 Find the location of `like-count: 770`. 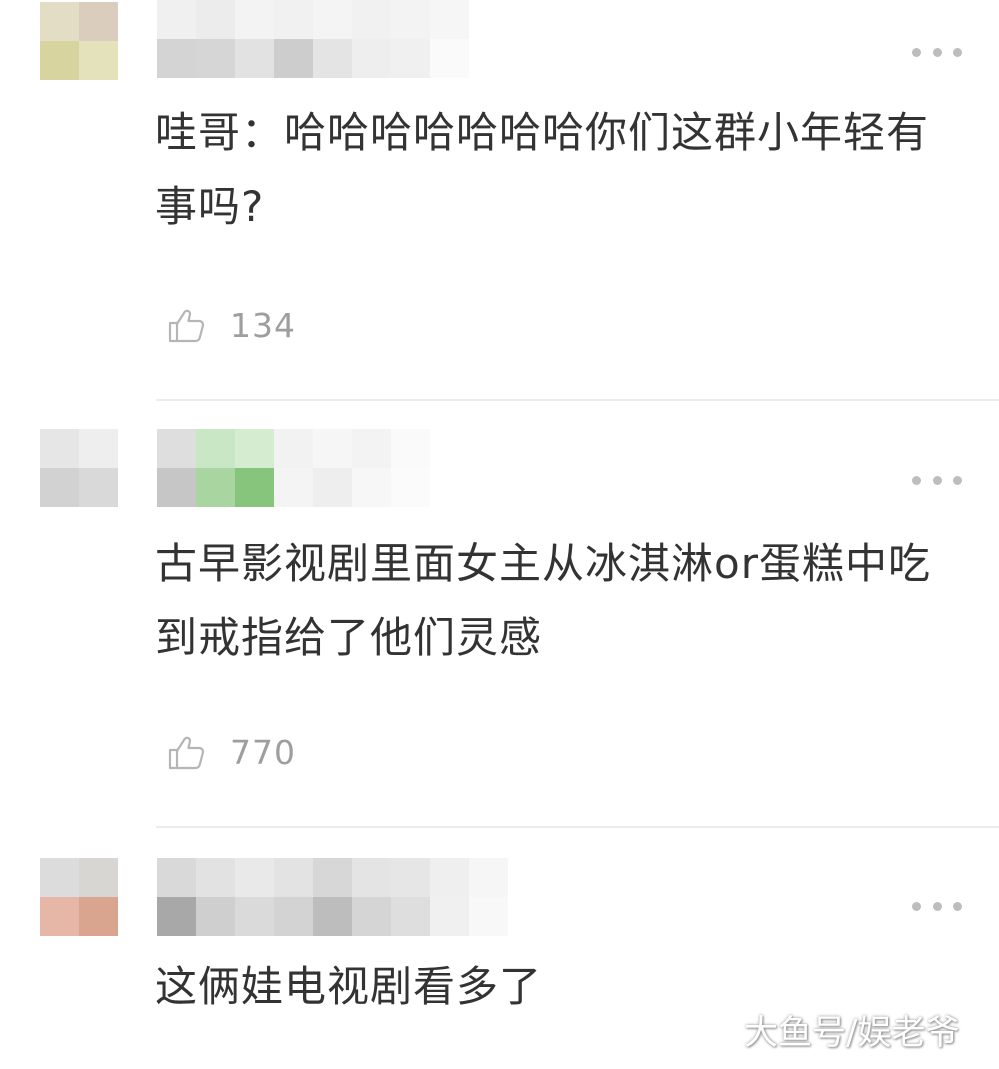

like-count: 770 is located at coordinates (263, 752).